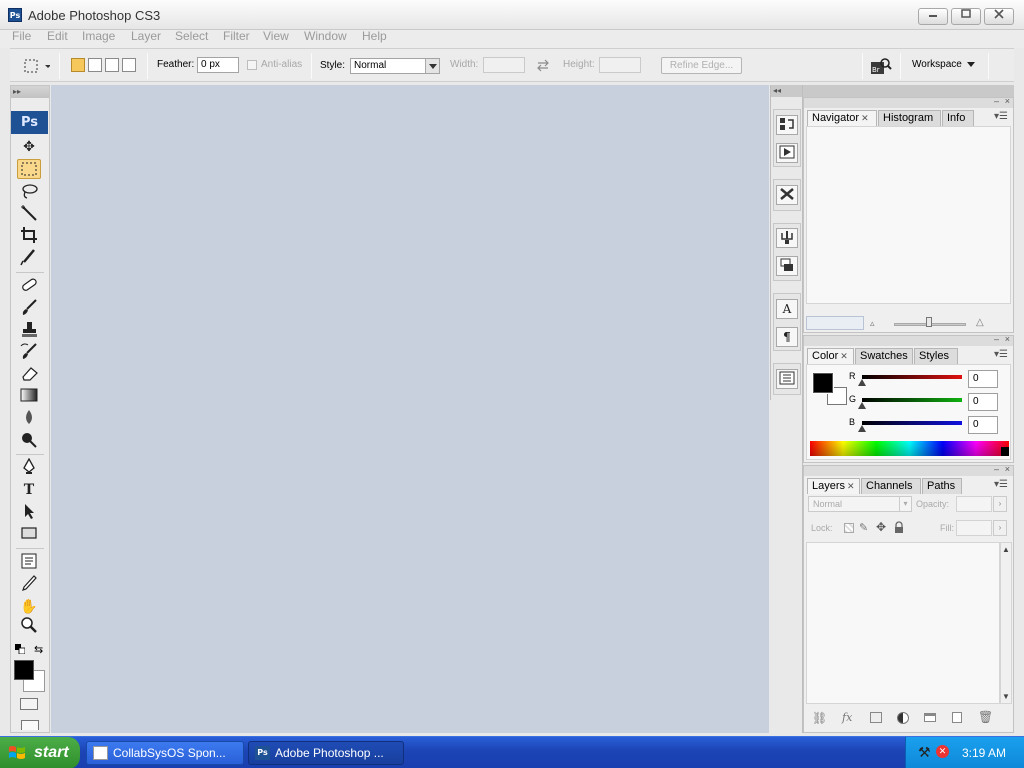 Image resolution: width=1024 pixels, height=768 pixels. Describe the element at coordinates (983, 402) in the screenshot. I see `green-value-input: 0` at that location.